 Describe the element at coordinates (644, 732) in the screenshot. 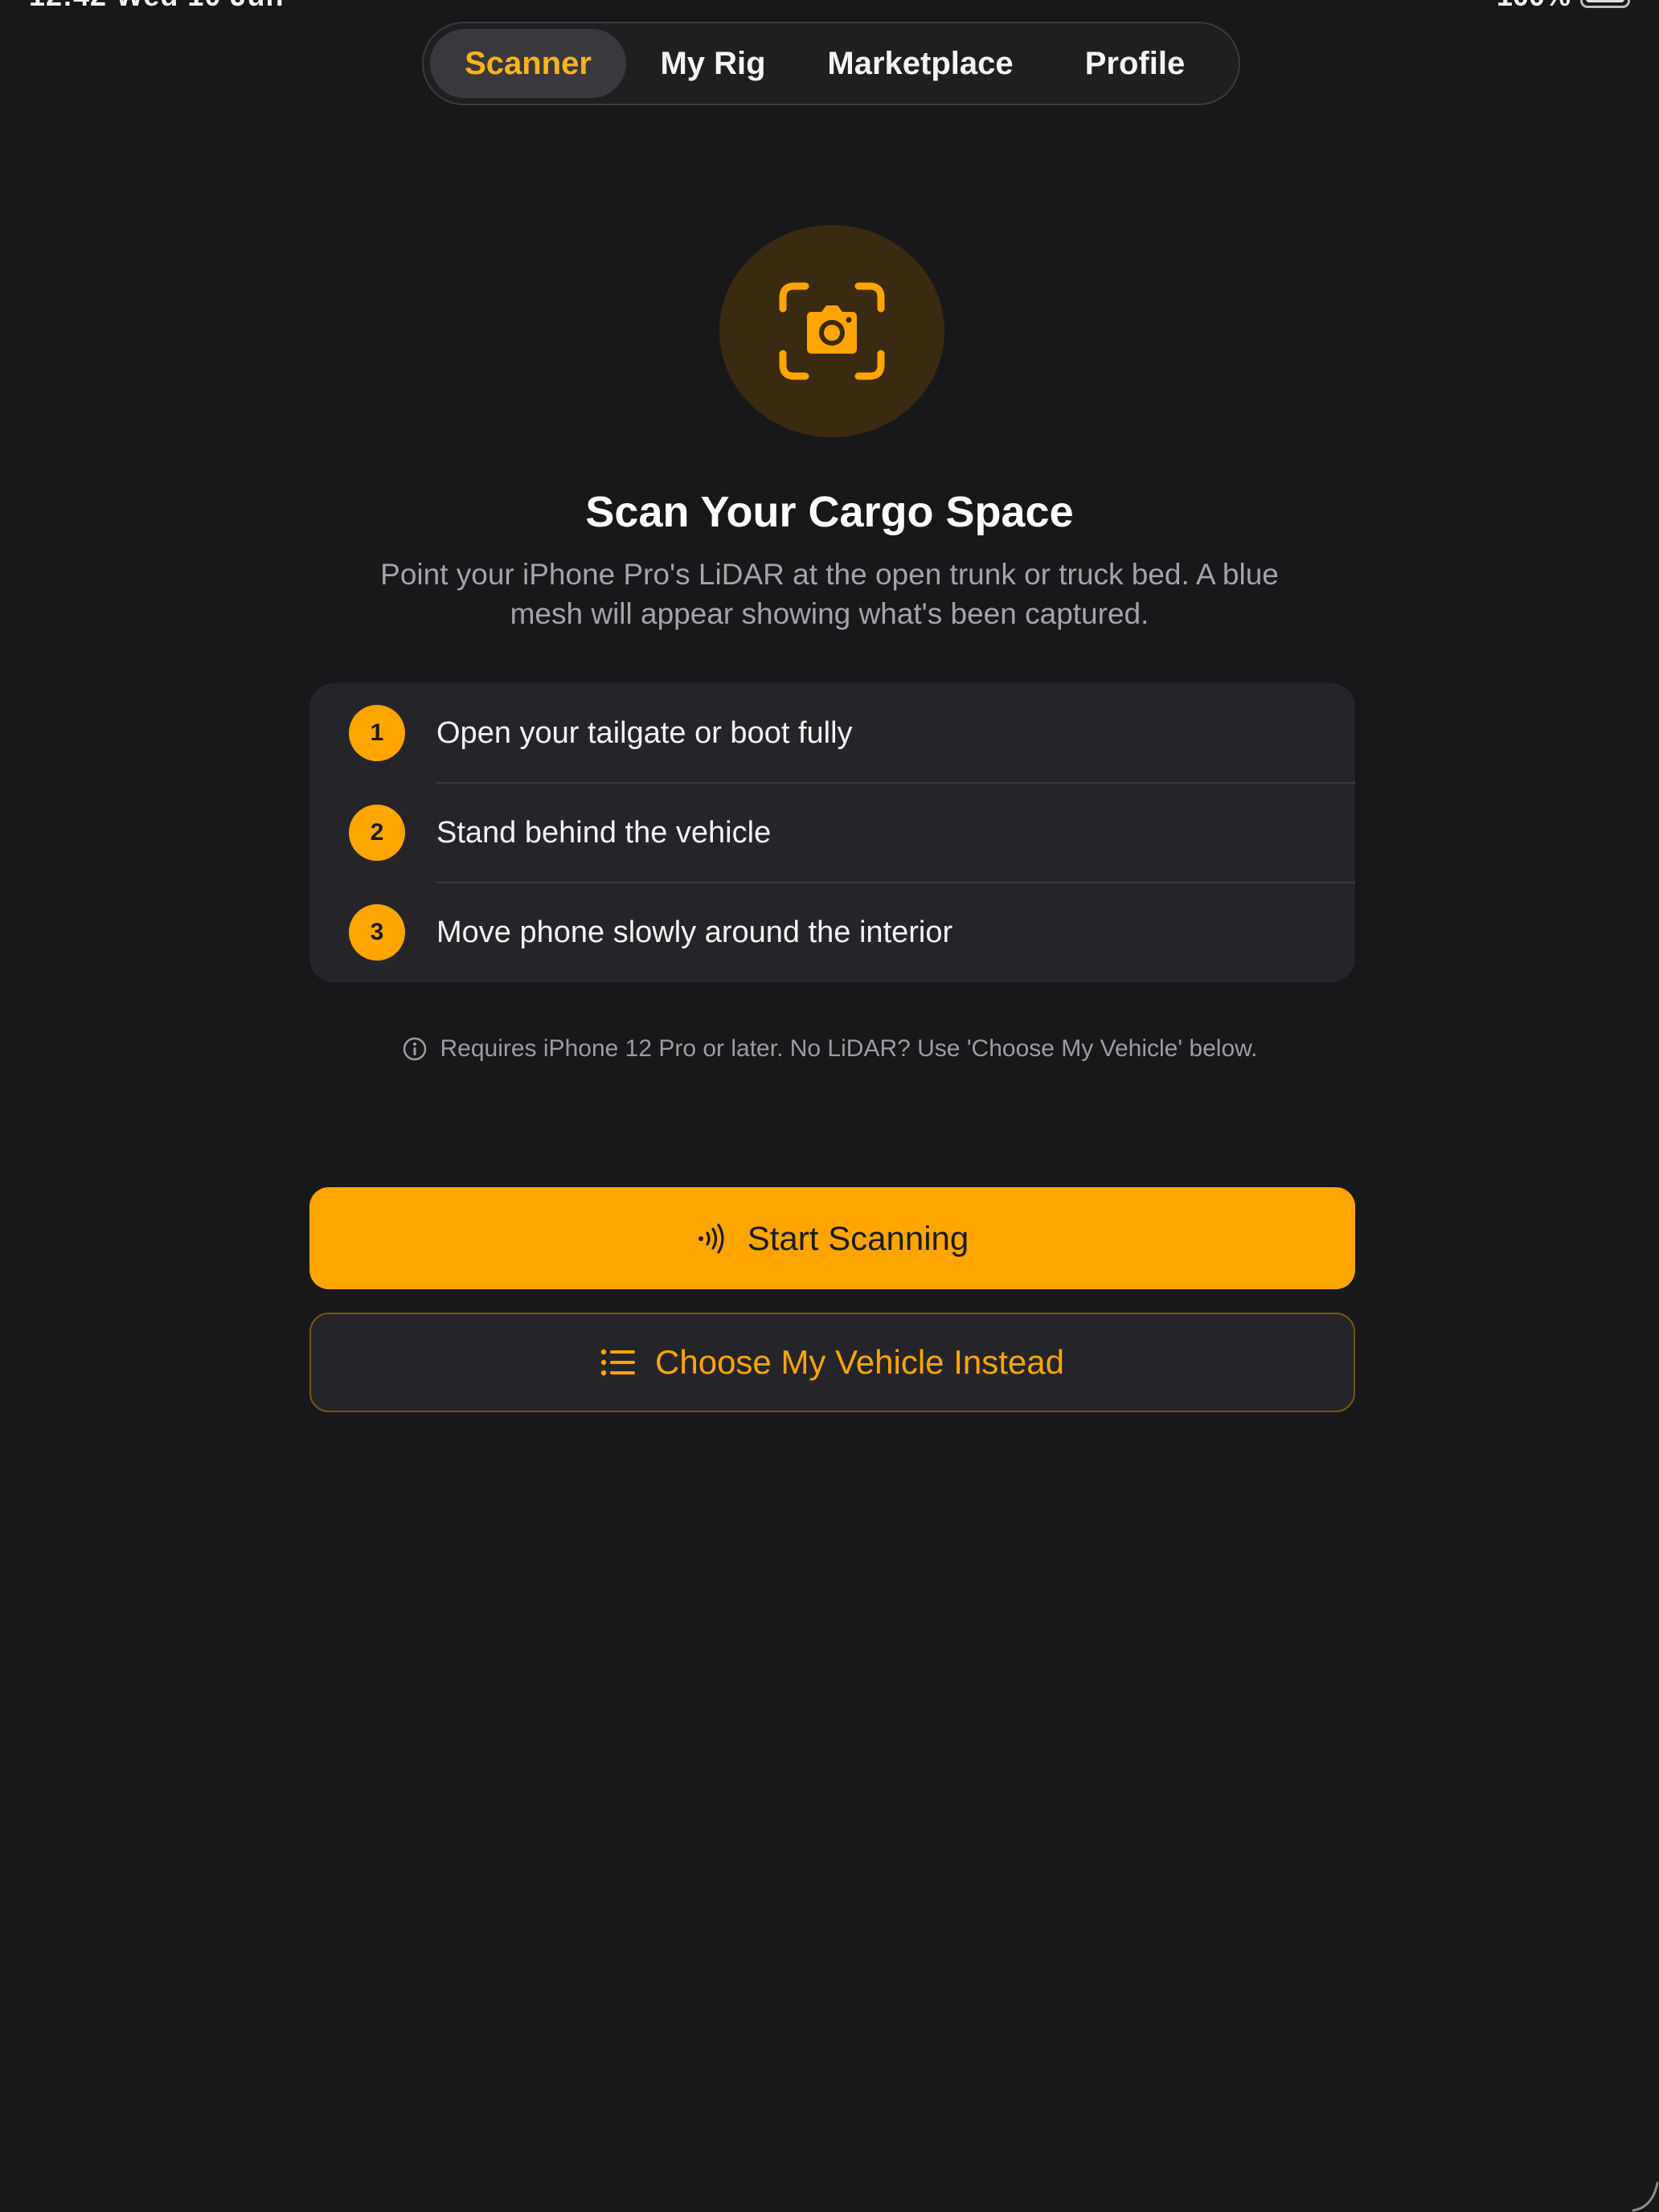

I see `step-text: Open your tailgate or boot fully` at that location.